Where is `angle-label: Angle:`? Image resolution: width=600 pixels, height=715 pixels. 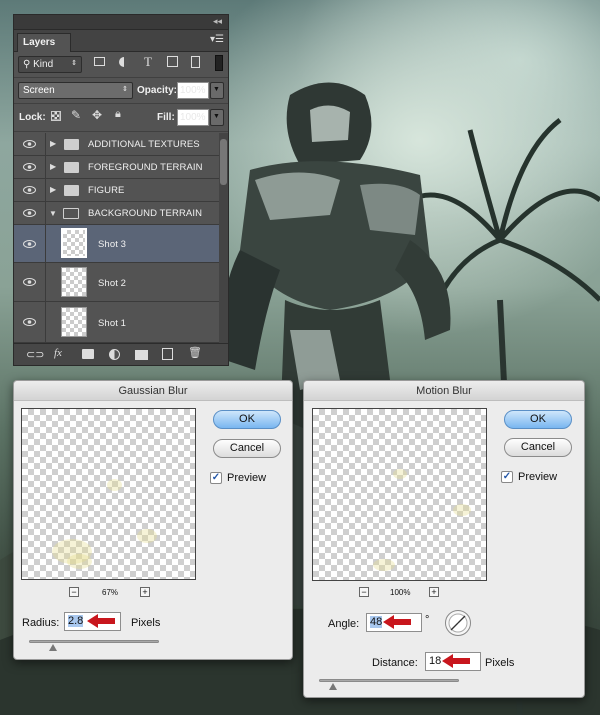 angle-label: Angle: is located at coordinates (344, 624).